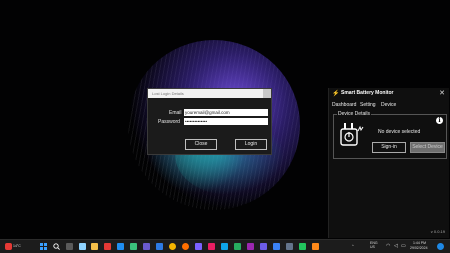  Describe the element at coordinates (263, 246) in the screenshot. I see `visual-studio-icon` at that location.